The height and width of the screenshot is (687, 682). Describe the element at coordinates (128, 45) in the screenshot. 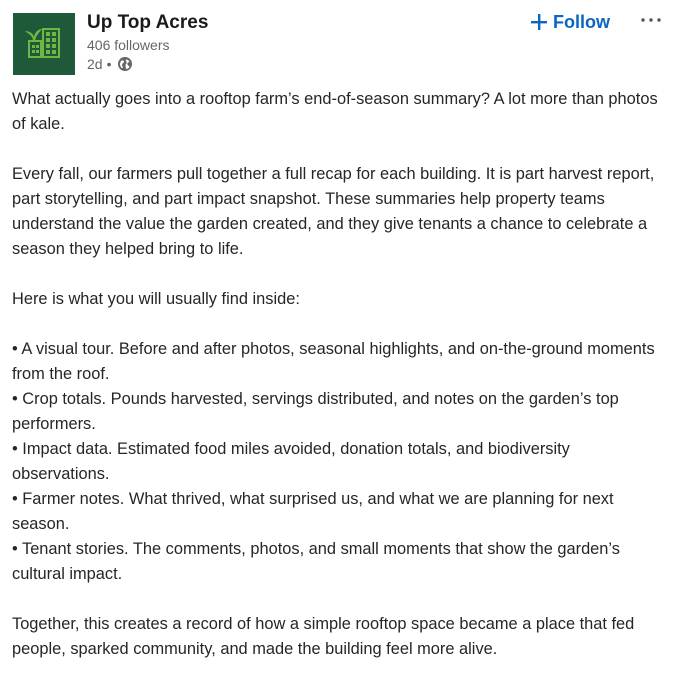

I see `follower-count: 406 followers` at that location.